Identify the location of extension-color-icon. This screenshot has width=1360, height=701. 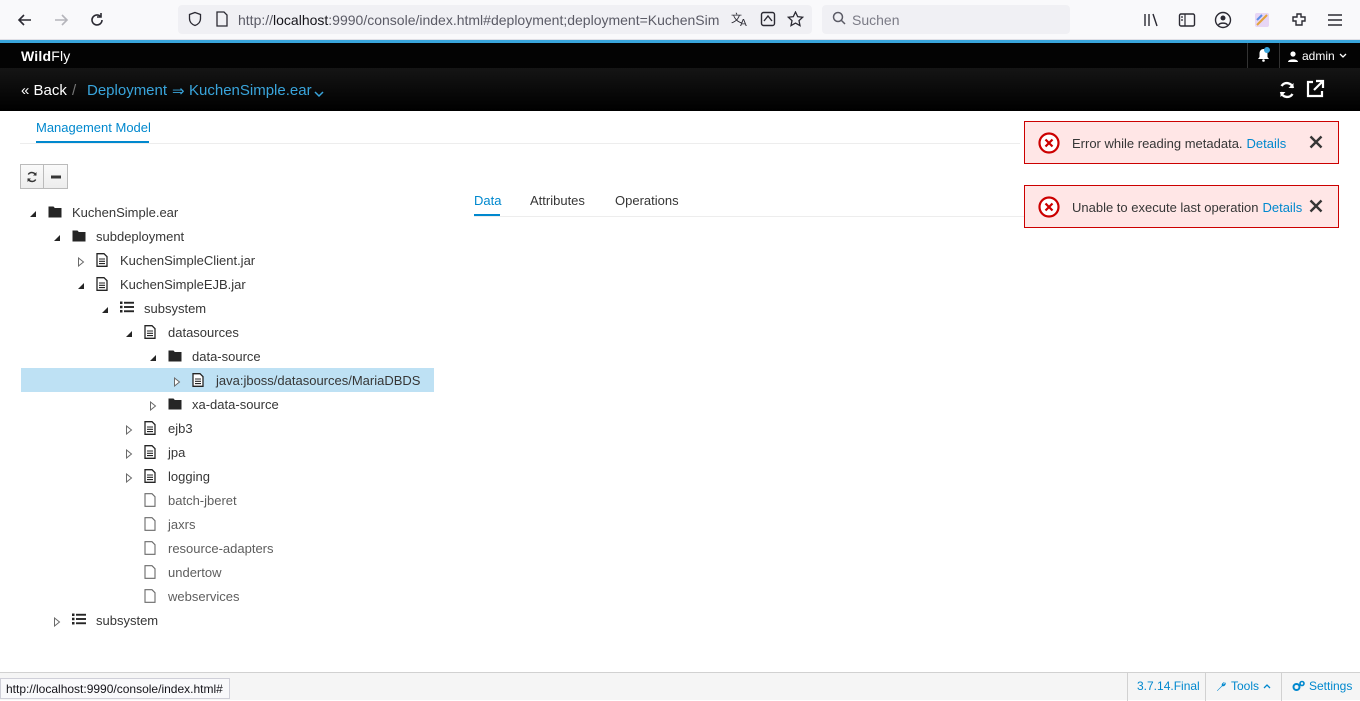
(1262, 20).